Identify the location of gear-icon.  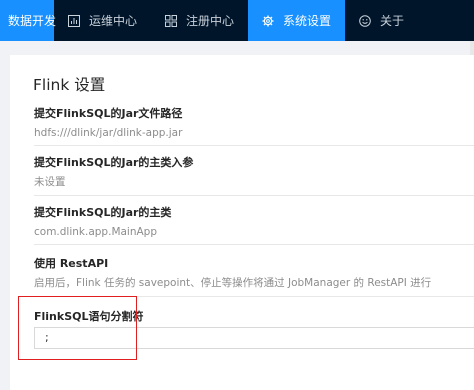
(268, 21).